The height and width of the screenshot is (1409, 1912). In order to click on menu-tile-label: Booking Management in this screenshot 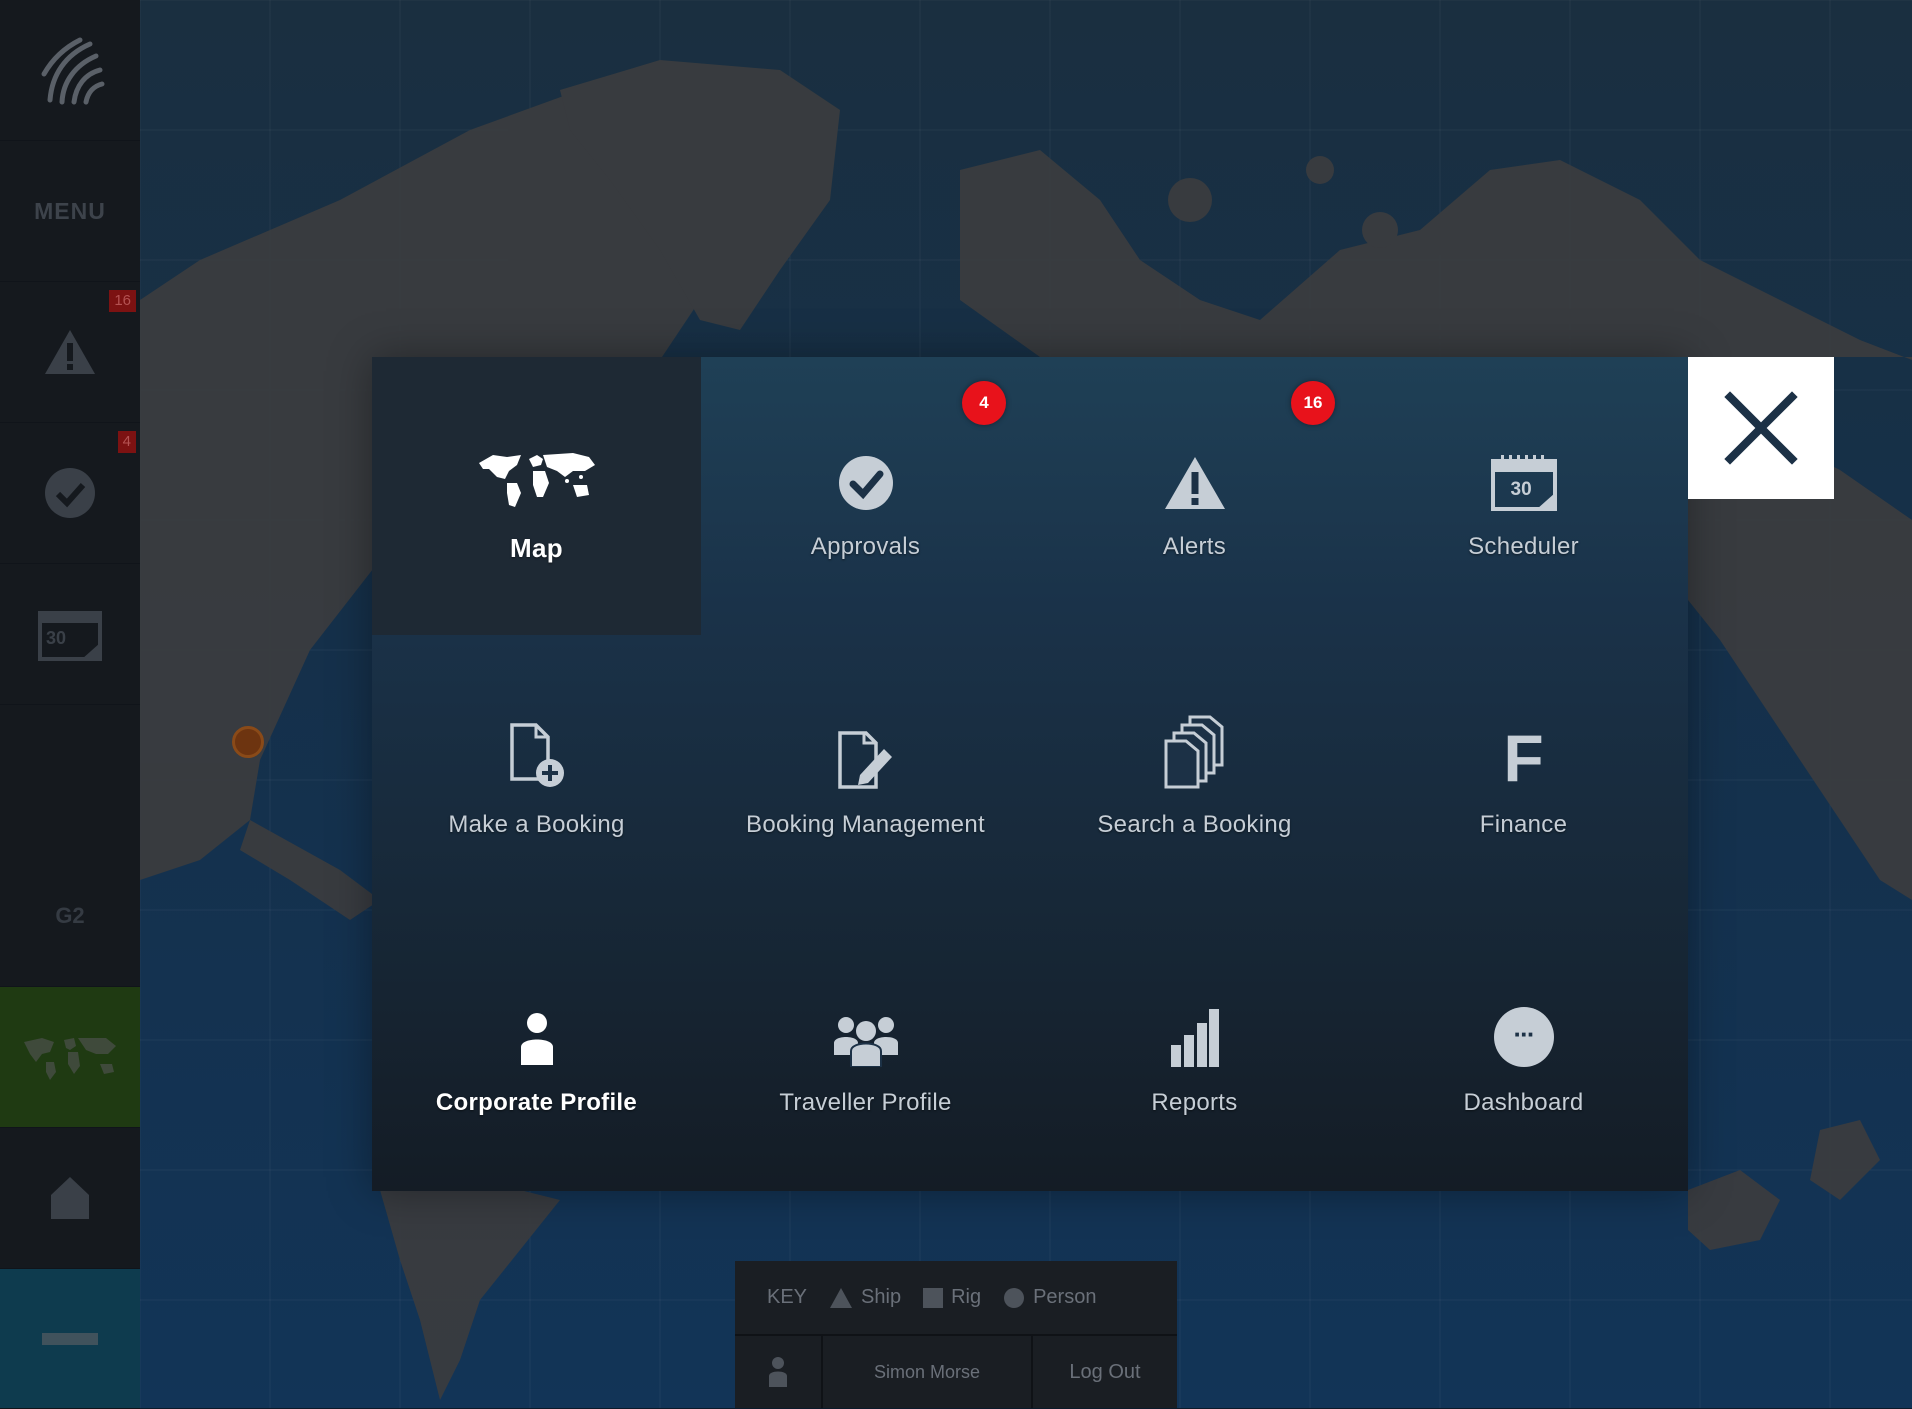, I will do `click(865, 824)`.